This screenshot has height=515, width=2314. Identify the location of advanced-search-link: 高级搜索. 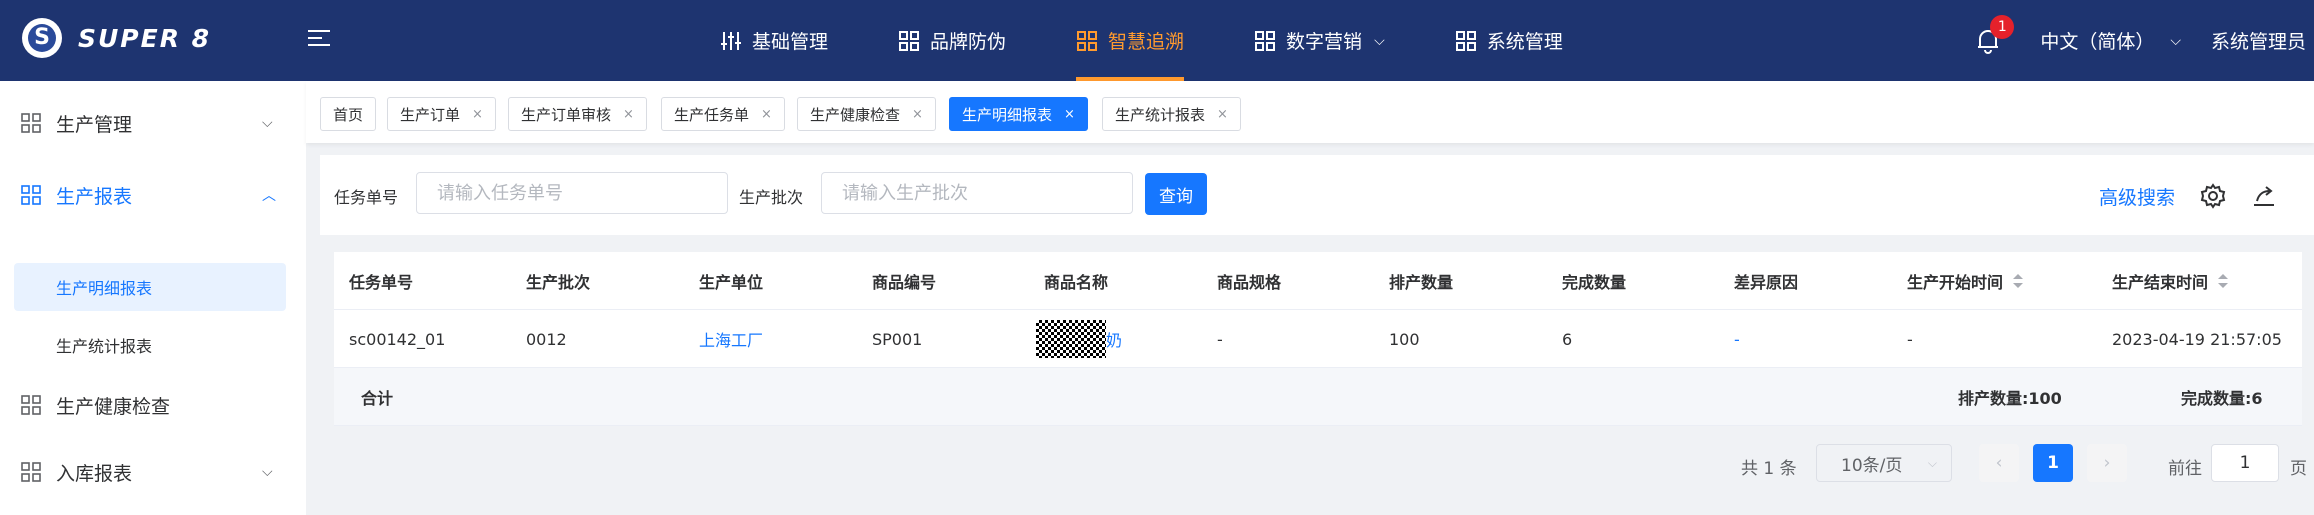
(2137, 196).